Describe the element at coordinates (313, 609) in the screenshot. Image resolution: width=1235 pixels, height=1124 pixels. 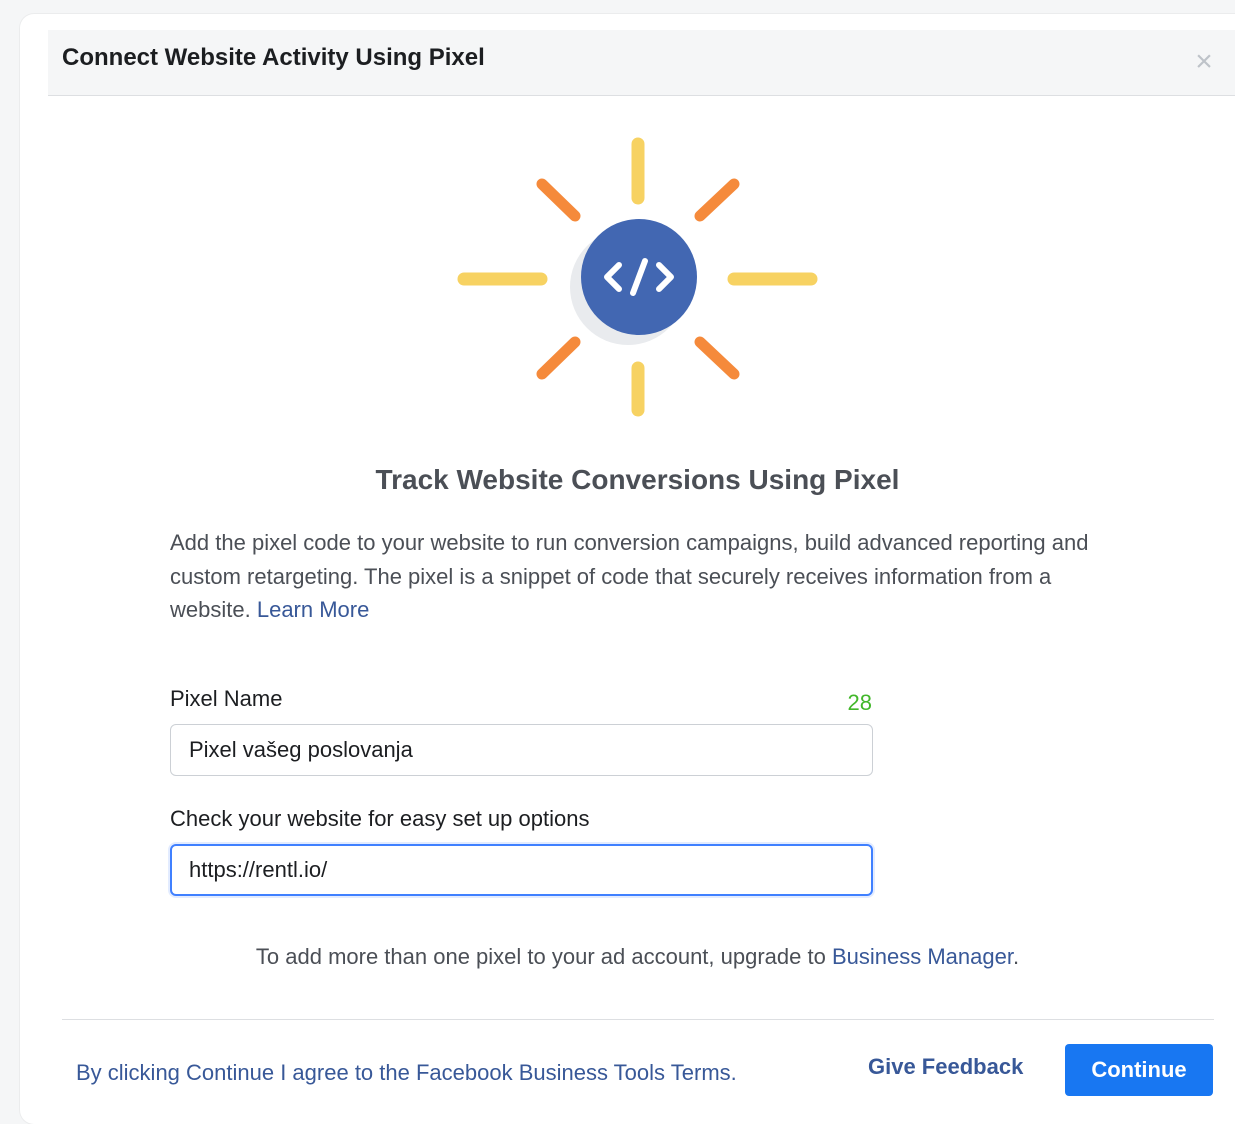
I see `learn-more-link: Learn More` at that location.